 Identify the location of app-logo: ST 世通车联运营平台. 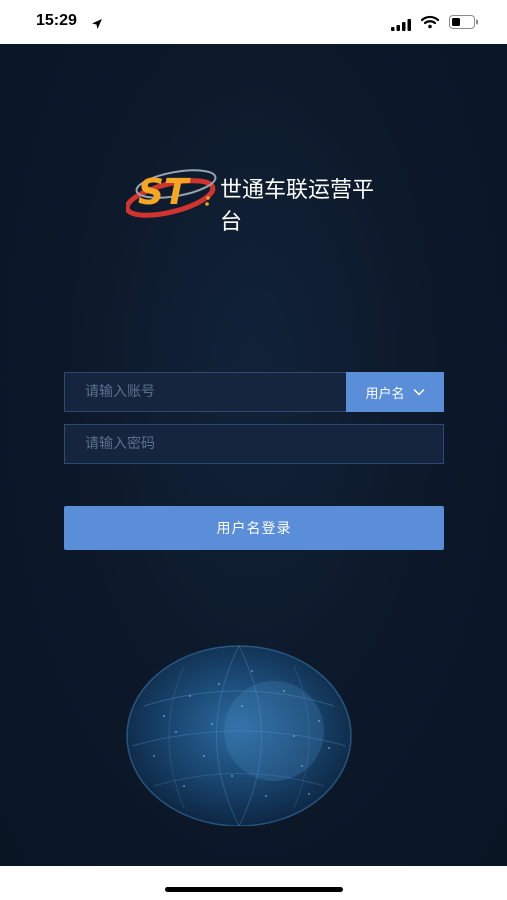
(256, 195).